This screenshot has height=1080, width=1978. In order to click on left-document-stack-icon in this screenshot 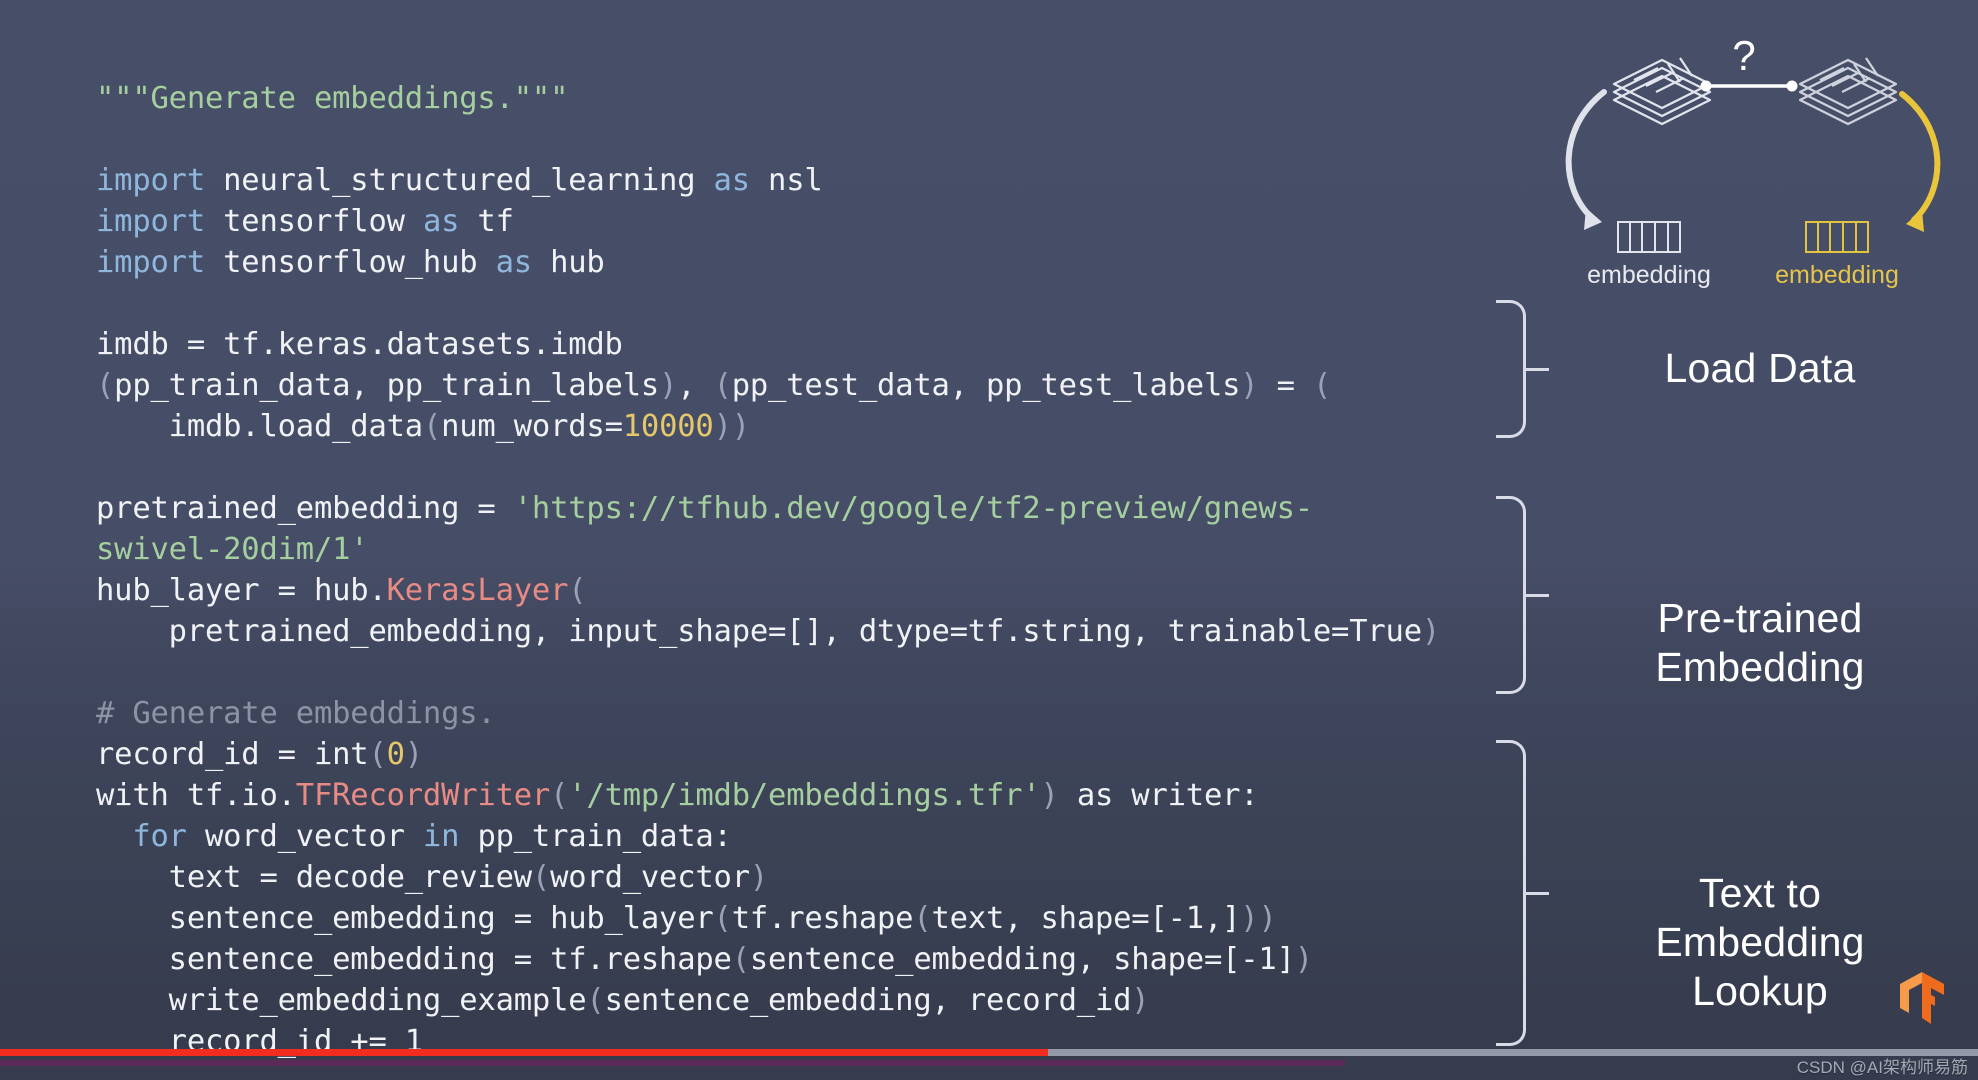, I will do `click(1662, 91)`.